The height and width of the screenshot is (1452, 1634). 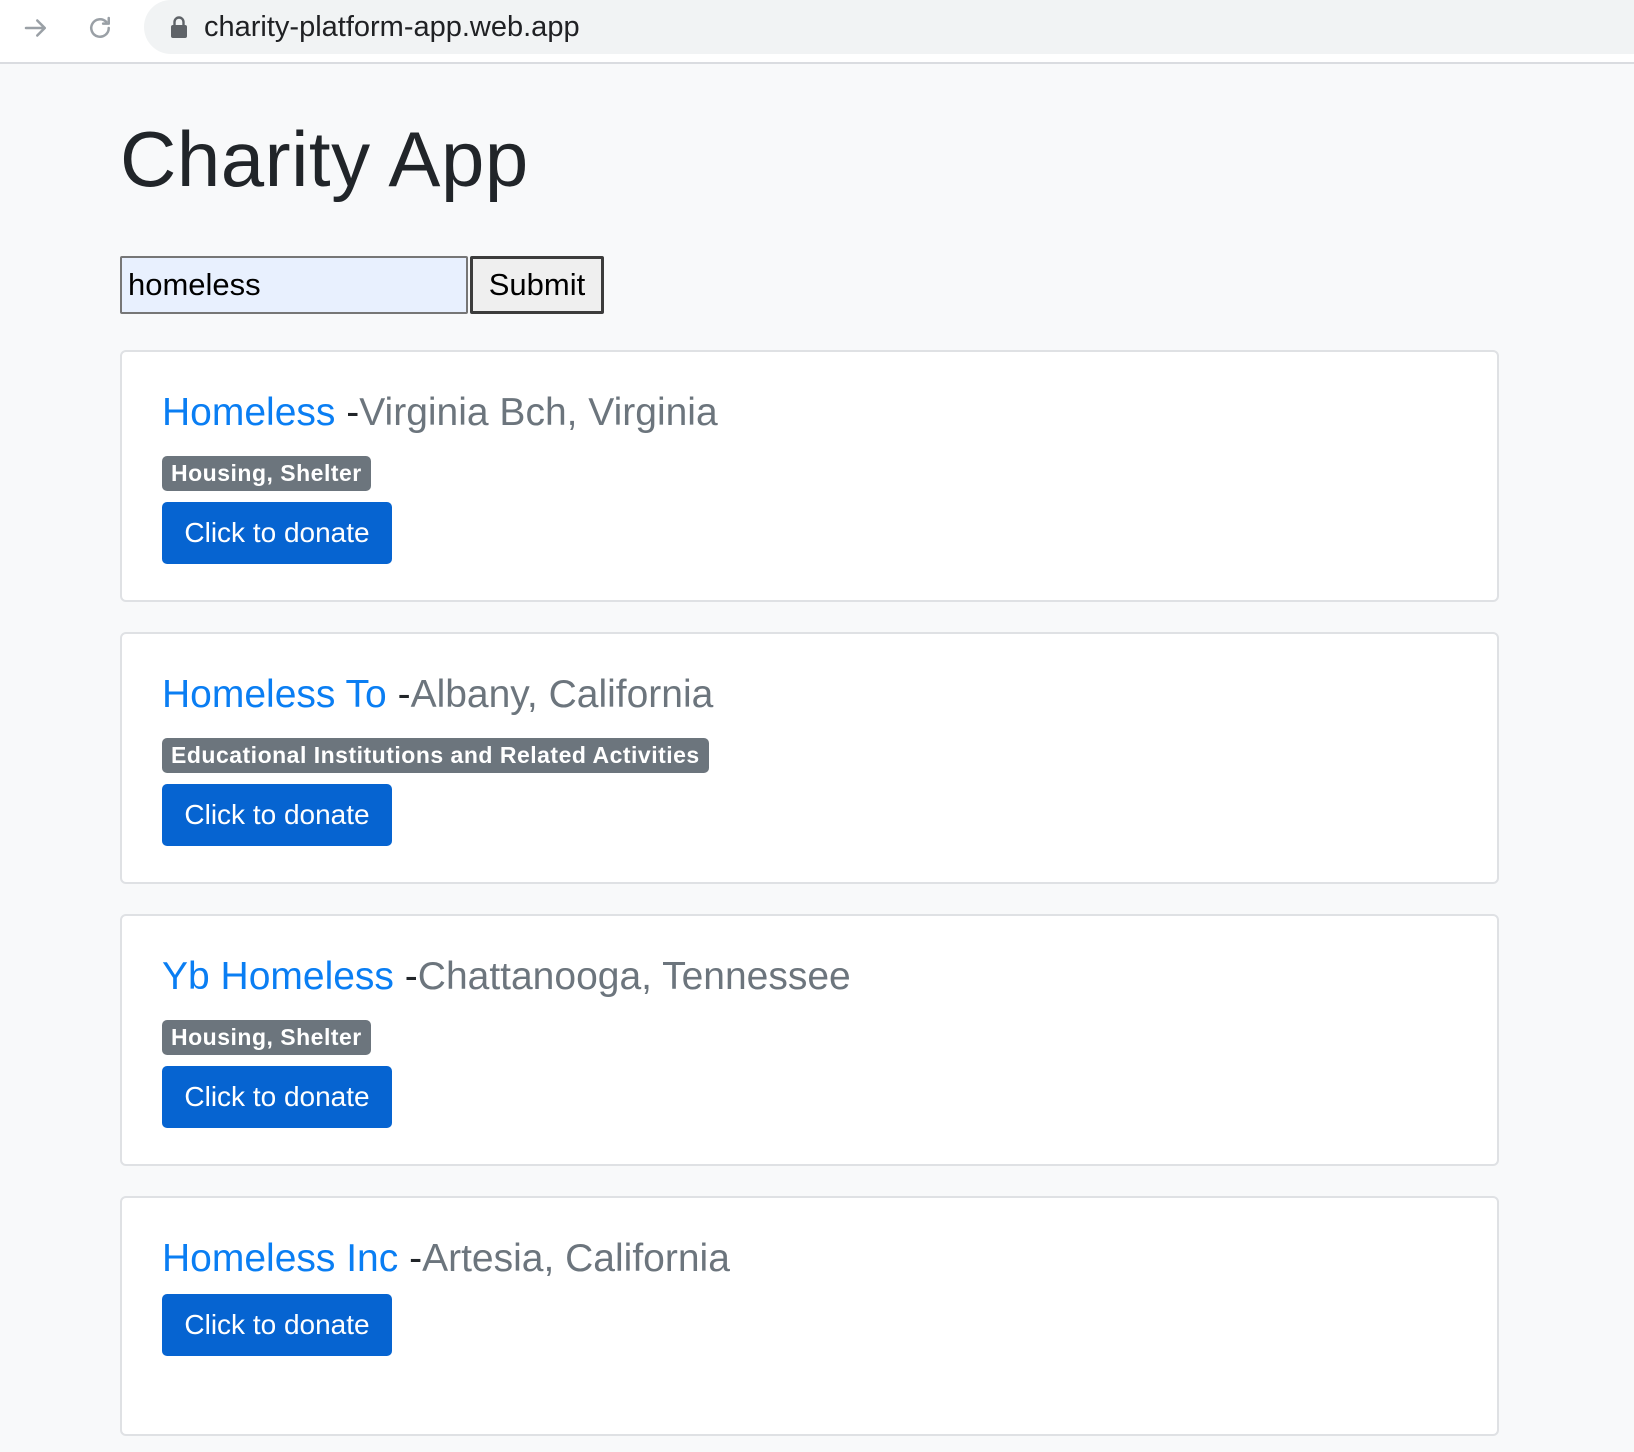 I want to click on url-text: charity-platform-app.web.app, so click(x=392, y=26).